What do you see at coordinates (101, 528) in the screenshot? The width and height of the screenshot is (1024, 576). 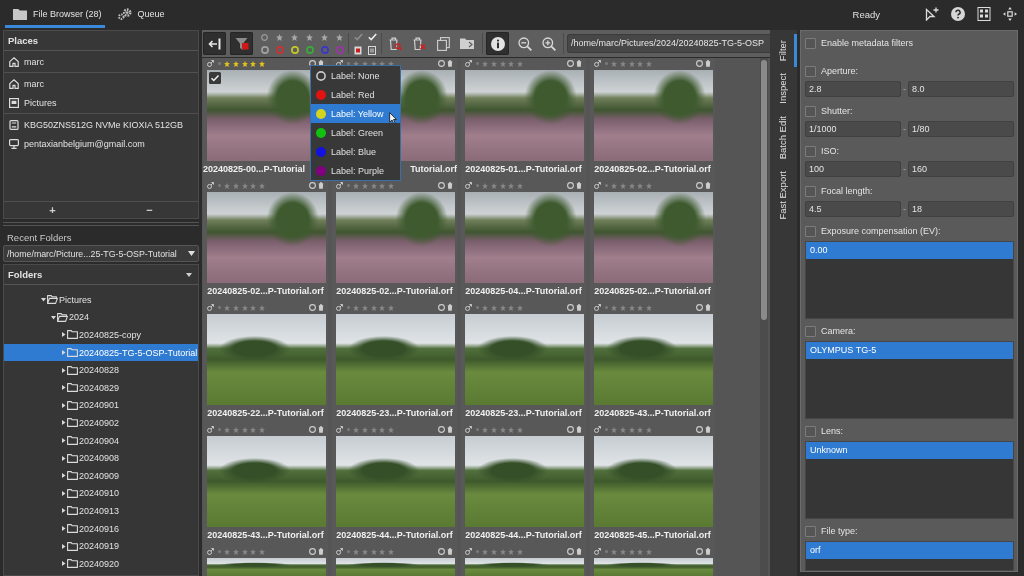 I see `folder-item: 20240916` at bounding box center [101, 528].